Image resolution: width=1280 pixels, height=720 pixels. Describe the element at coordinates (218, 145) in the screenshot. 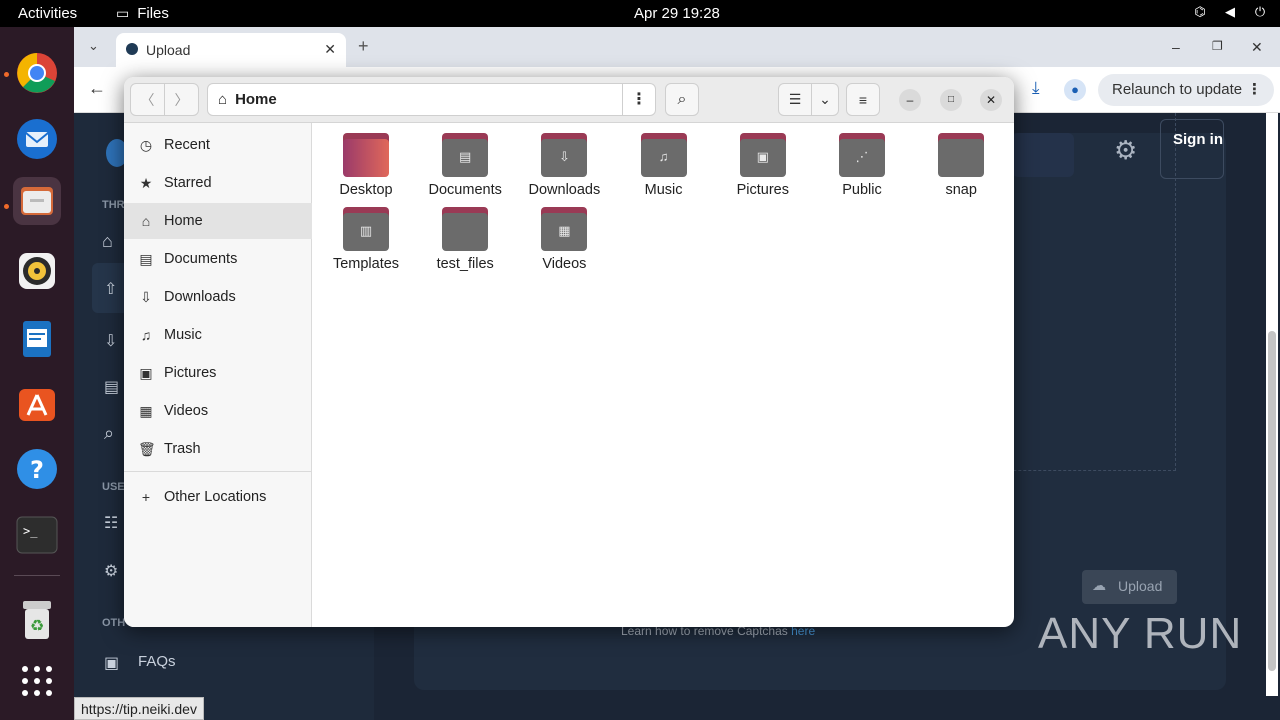

I see `place-recent: ◷ Recent` at that location.